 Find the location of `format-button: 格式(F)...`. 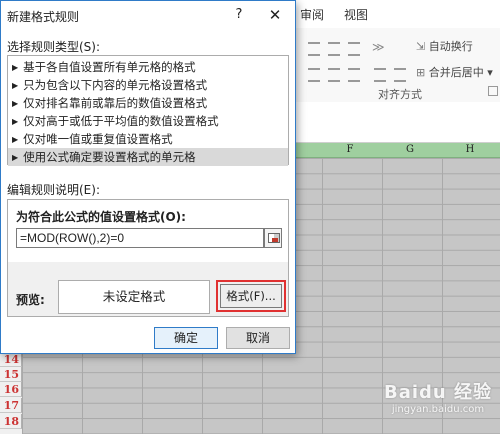

format-button: 格式(F)... is located at coordinates (251, 296).